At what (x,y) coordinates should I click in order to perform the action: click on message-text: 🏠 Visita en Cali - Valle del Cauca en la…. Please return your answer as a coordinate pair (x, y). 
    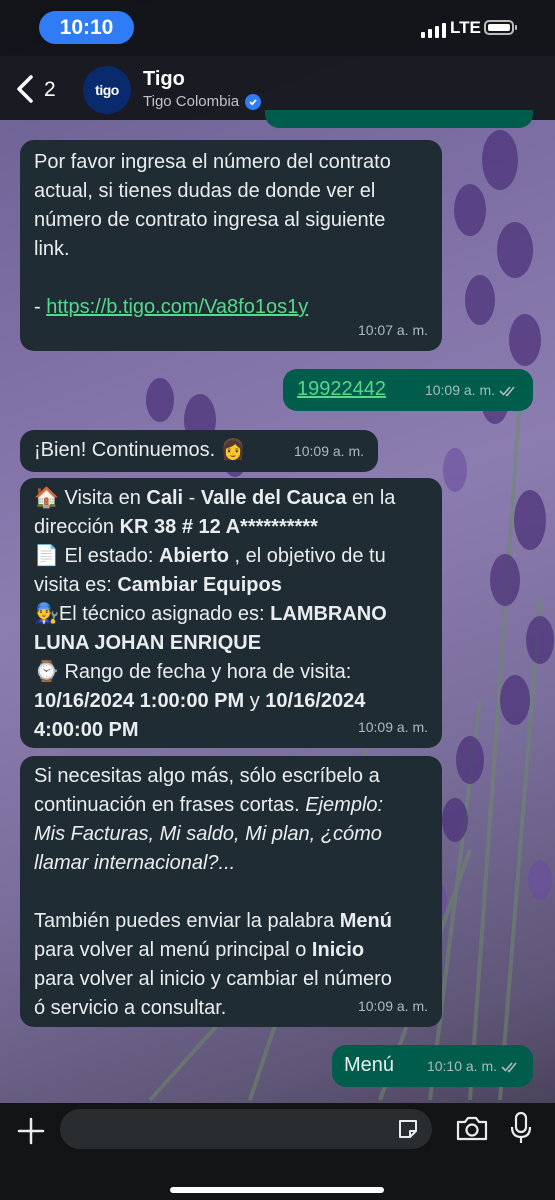
    Looking at the image, I should click on (215, 614).